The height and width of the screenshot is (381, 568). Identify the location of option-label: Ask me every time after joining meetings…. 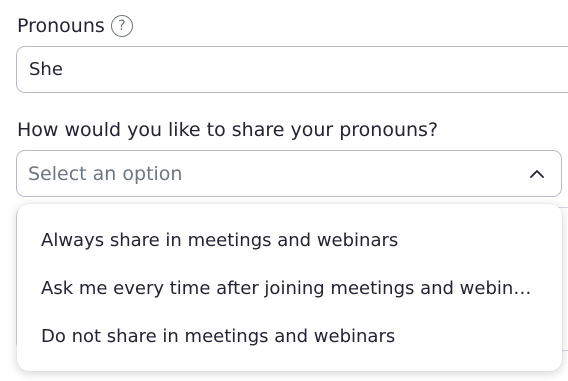
(289, 288).